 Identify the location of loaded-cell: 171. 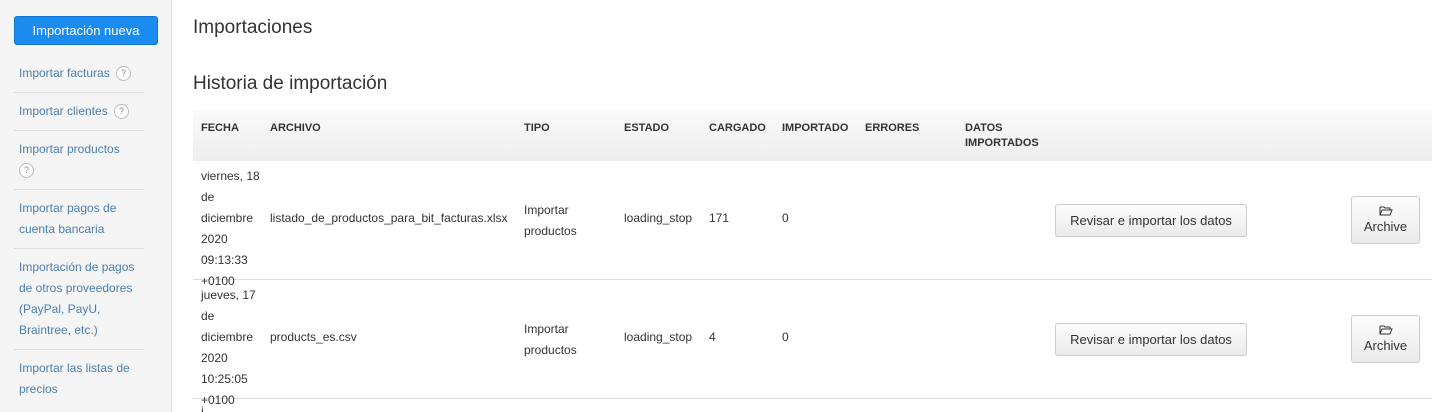
(719, 218).